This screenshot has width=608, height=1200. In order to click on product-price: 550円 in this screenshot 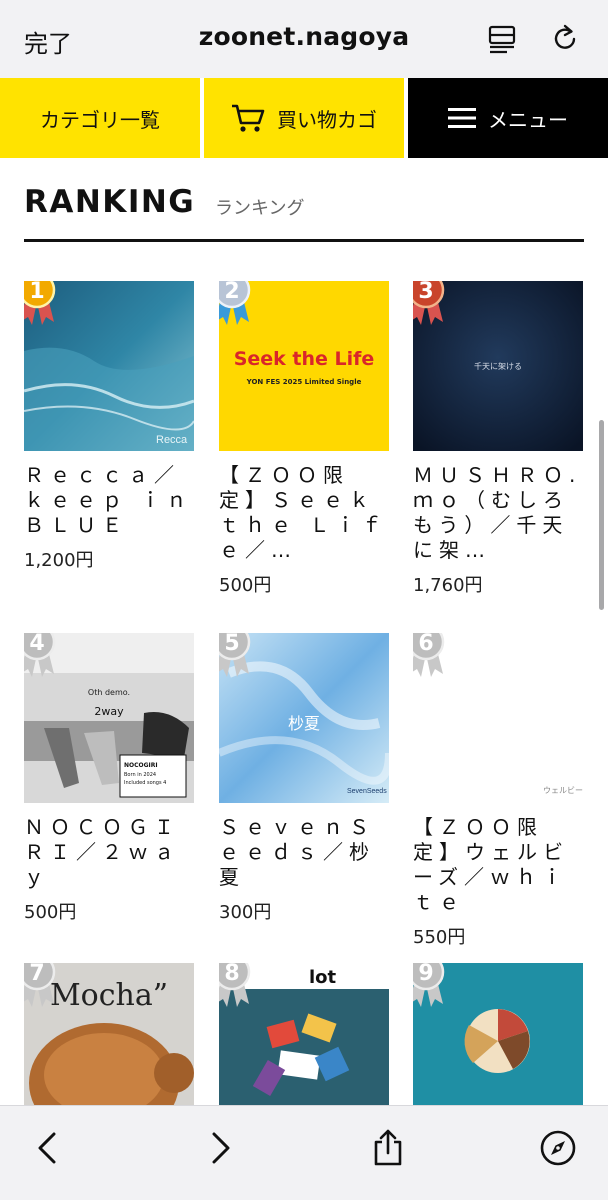, I will do `click(439, 937)`.